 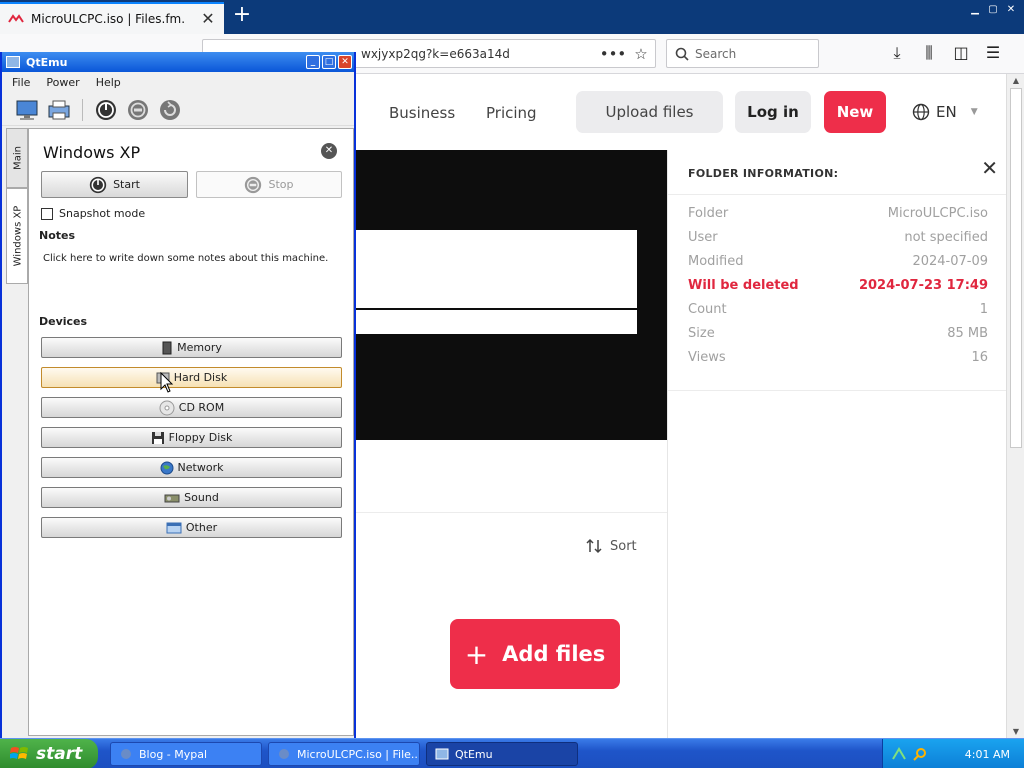 What do you see at coordinates (191, 407) in the screenshot?
I see `device-cd-rom-button: CD ROM` at bounding box center [191, 407].